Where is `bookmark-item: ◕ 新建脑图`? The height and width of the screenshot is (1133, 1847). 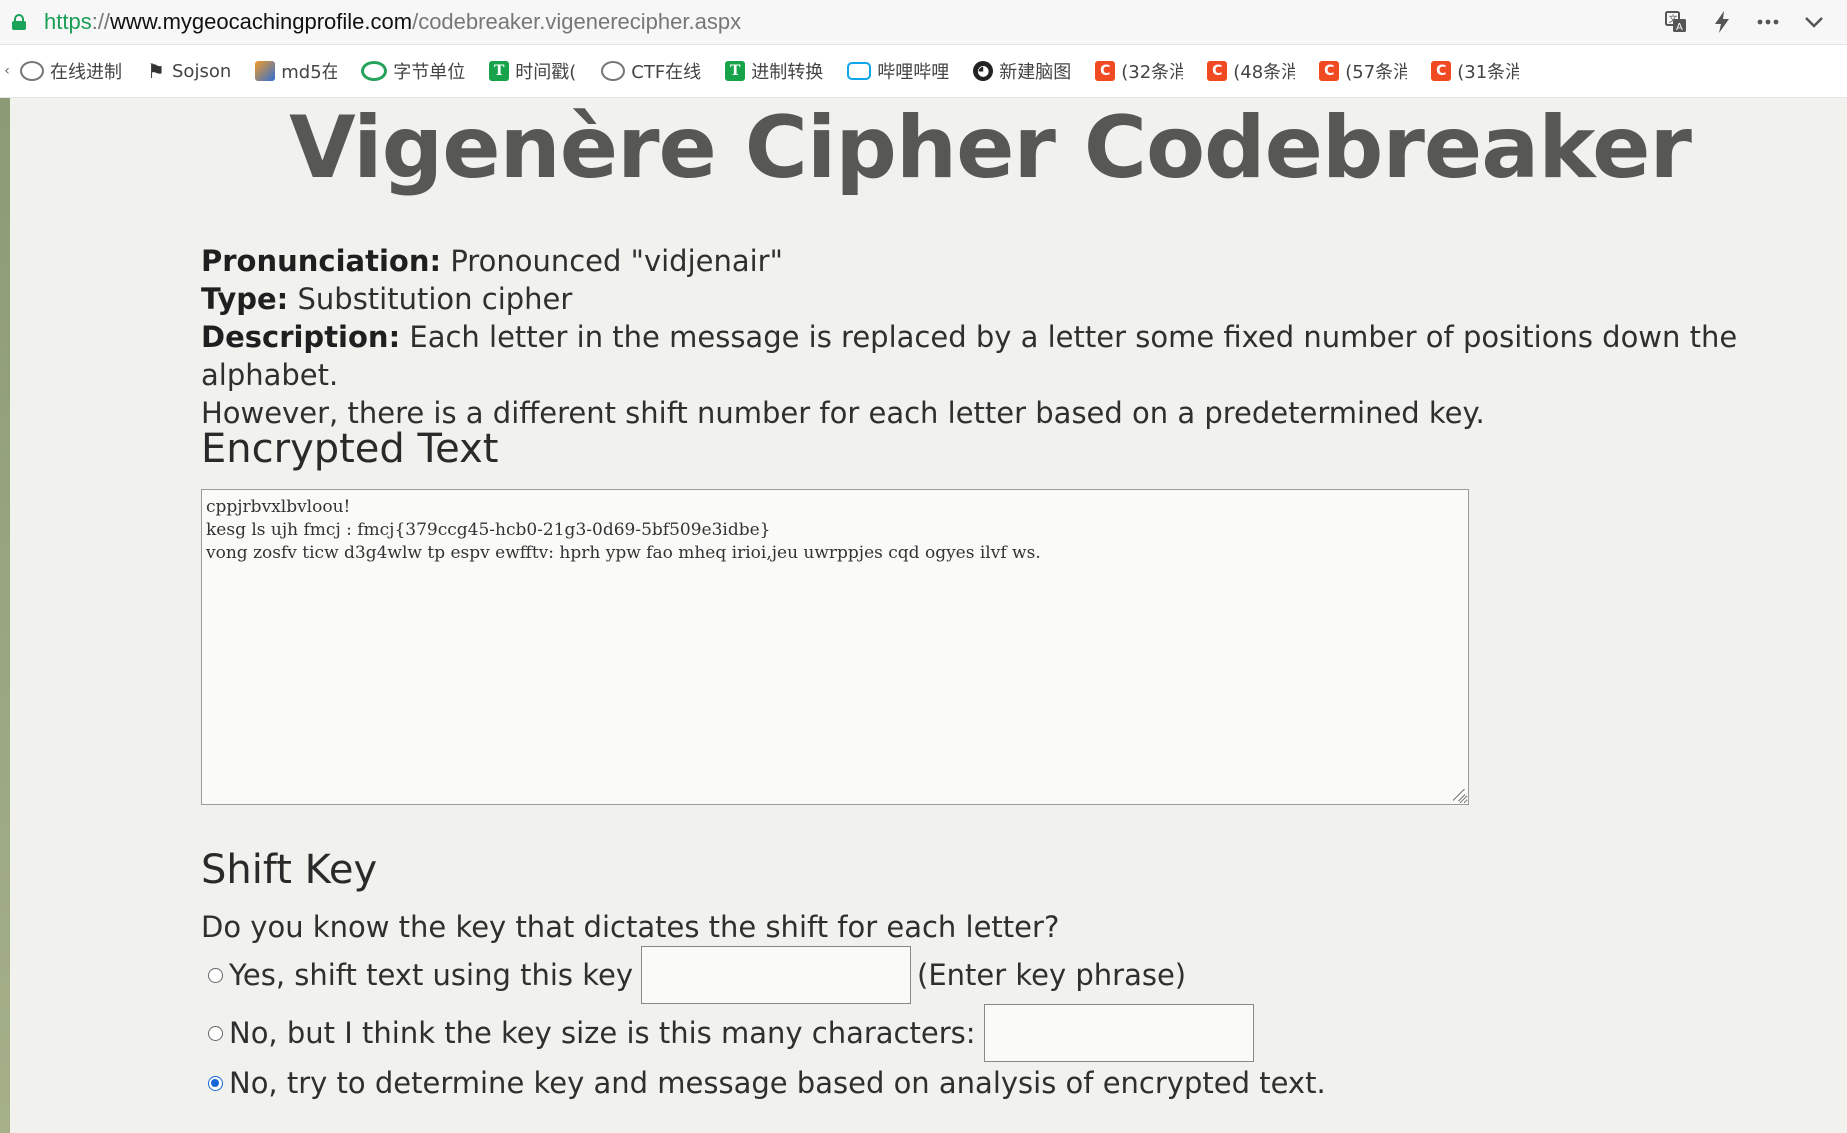
bookmark-item: ◕ 新建脑图 is located at coordinates (1022, 71).